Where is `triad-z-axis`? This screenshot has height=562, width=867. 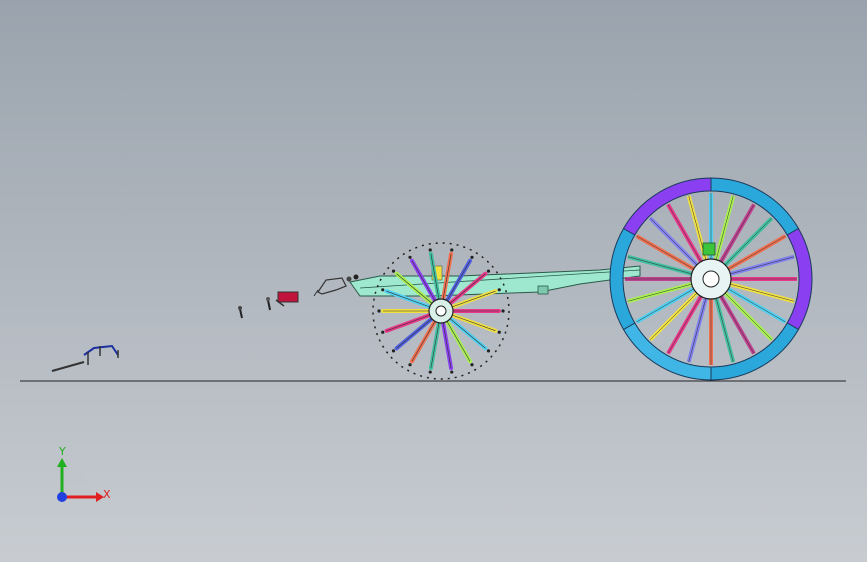 triad-z-axis is located at coordinates (62, 497).